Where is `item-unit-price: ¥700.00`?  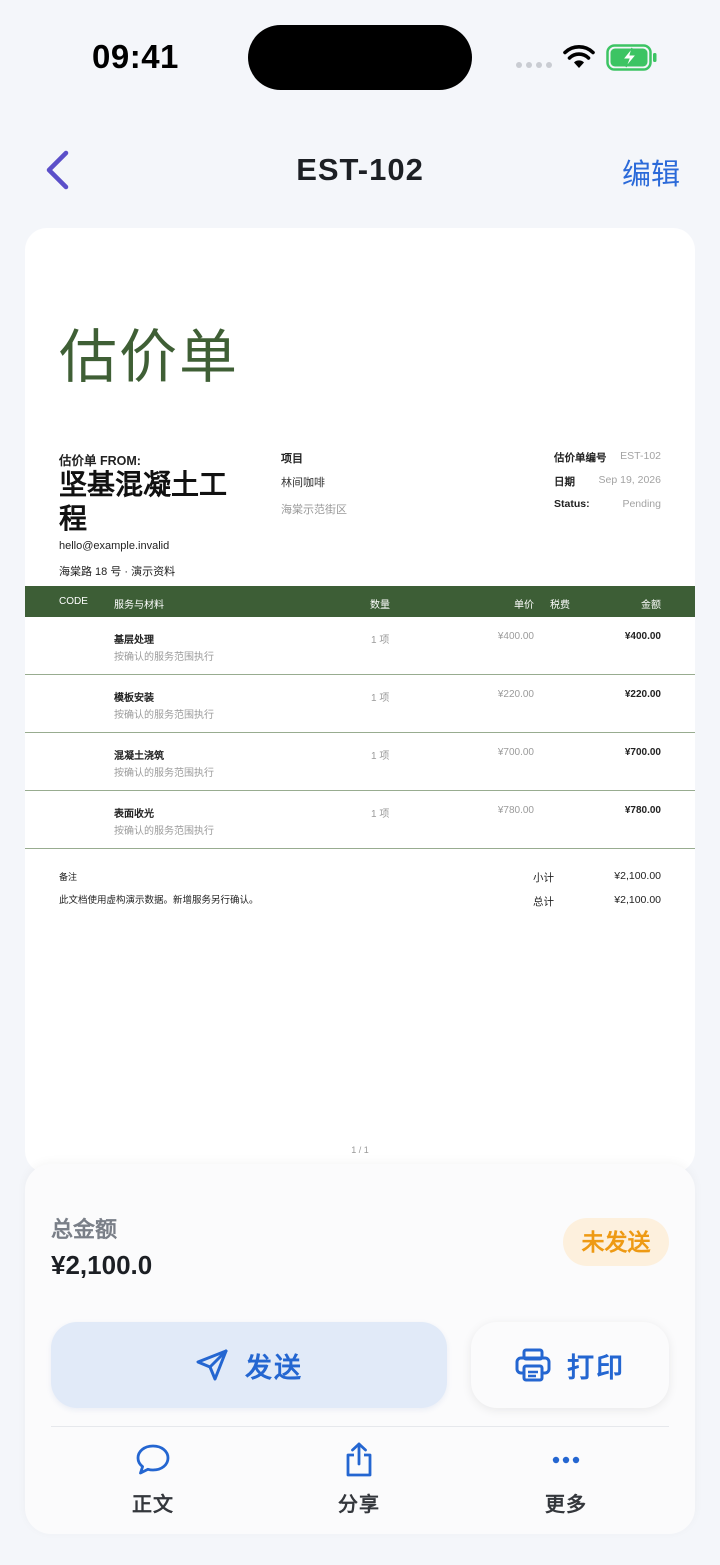
item-unit-price: ¥700.00 is located at coordinates (515, 752).